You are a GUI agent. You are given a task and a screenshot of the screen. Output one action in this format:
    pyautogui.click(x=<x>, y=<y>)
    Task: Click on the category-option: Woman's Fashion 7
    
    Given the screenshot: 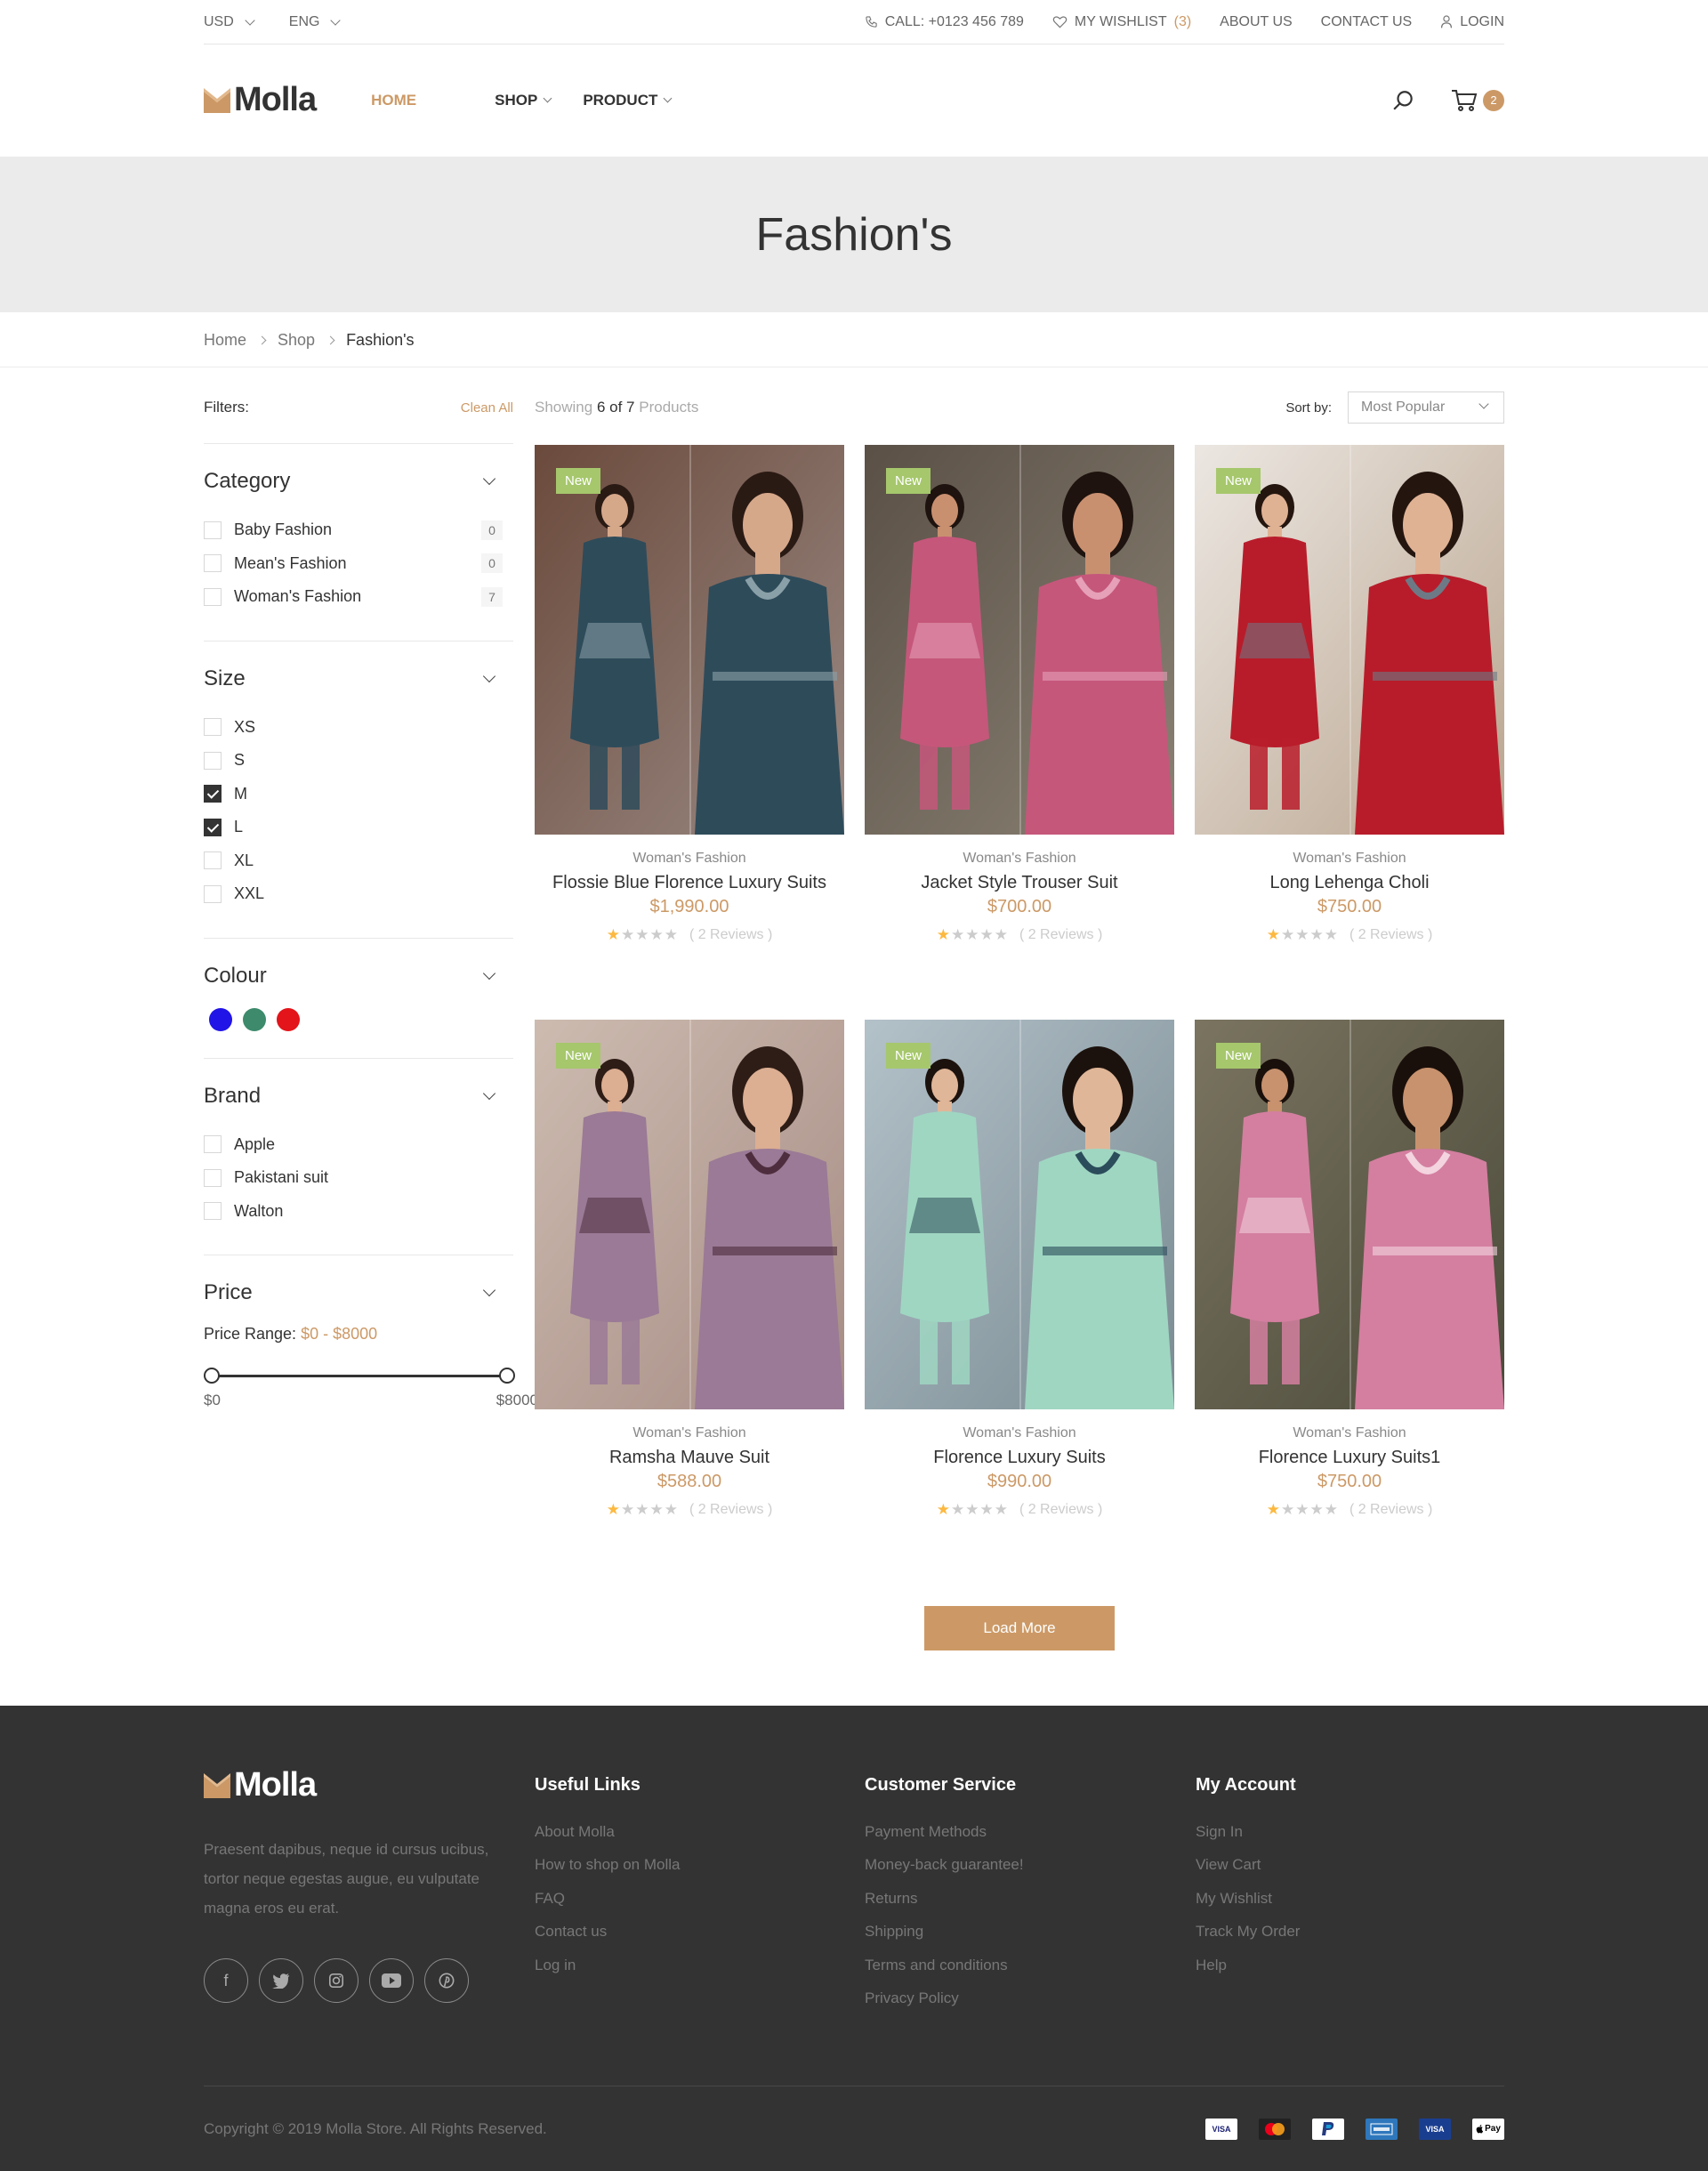 What is the action you would take?
    pyautogui.click(x=358, y=597)
    